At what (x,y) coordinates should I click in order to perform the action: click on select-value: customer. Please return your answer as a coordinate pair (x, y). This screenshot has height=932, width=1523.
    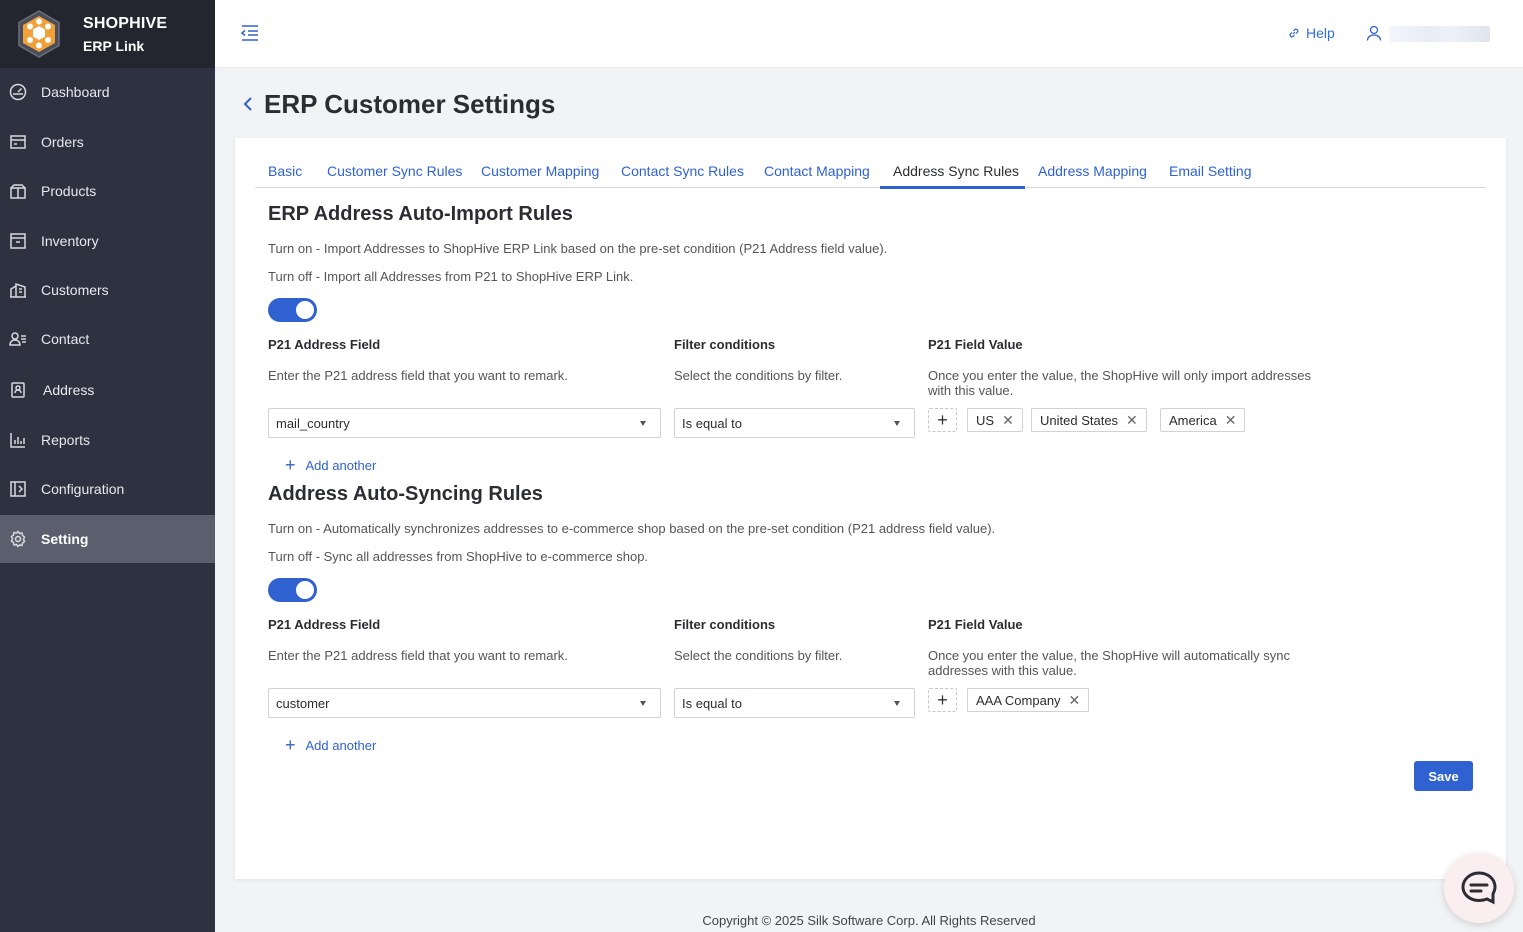
    Looking at the image, I should click on (303, 703).